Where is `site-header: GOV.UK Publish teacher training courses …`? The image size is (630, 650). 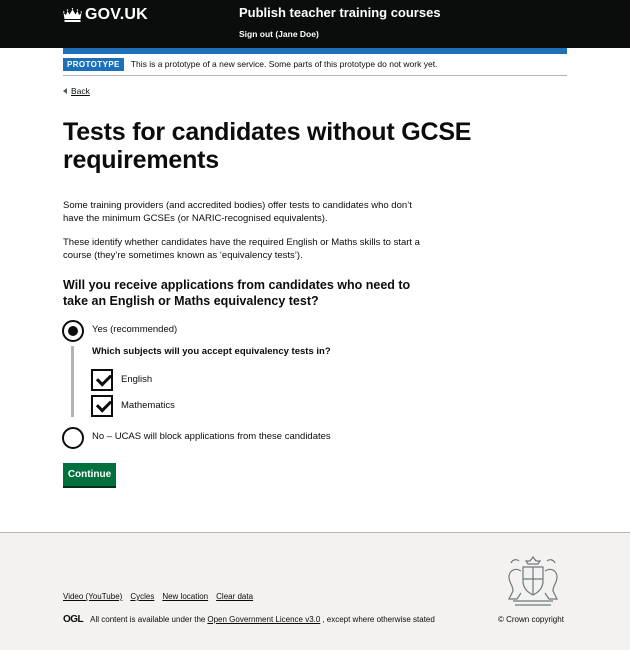 site-header: GOV.UK Publish teacher training courses … is located at coordinates (315, 24).